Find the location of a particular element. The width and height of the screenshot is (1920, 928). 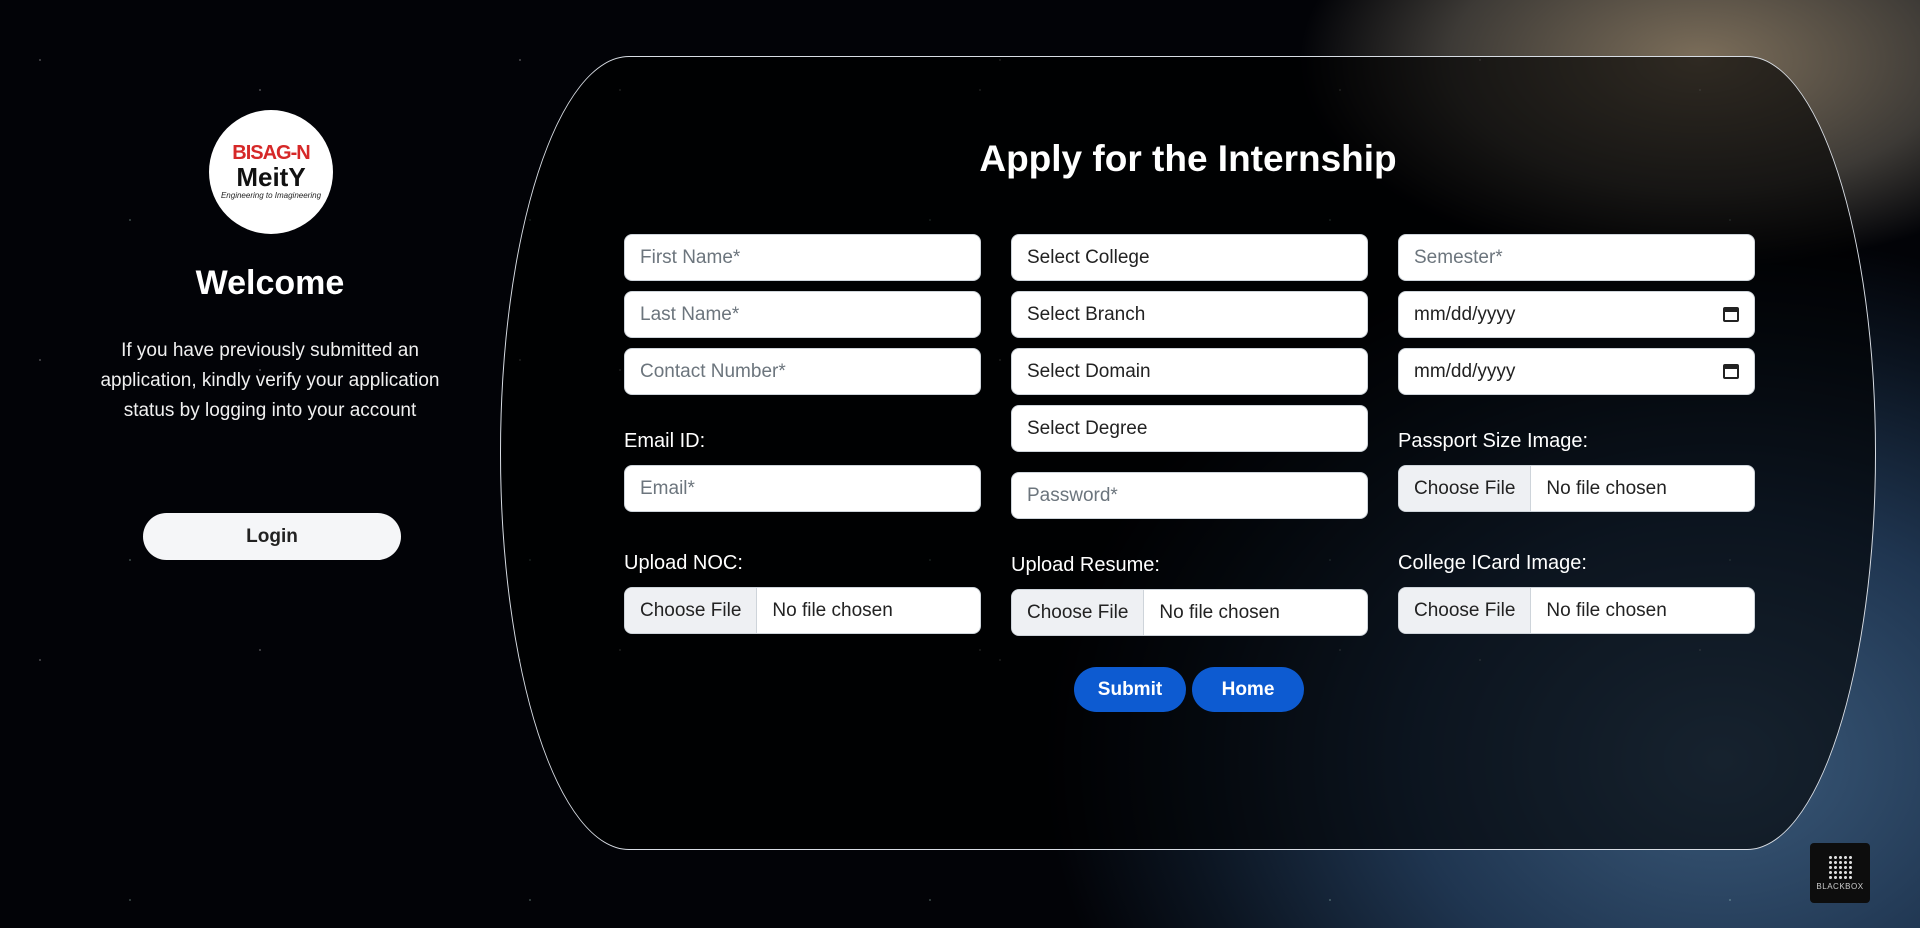

passport-image-file-input: Choose File No file chosen is located at coordinates (1576, 488).